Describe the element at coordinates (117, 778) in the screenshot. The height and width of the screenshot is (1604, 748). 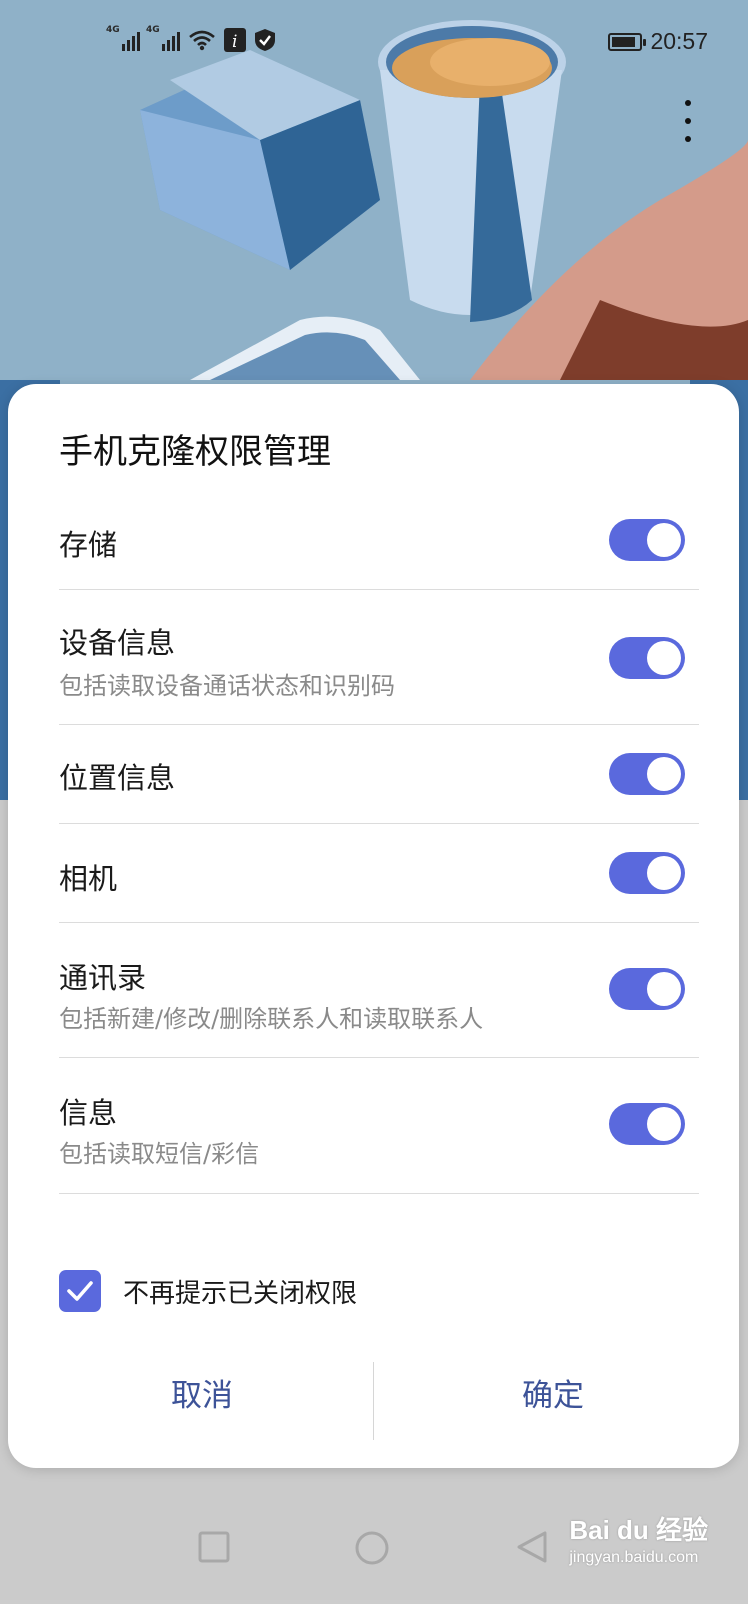
I see `permission-name: 位置信息` at that location.